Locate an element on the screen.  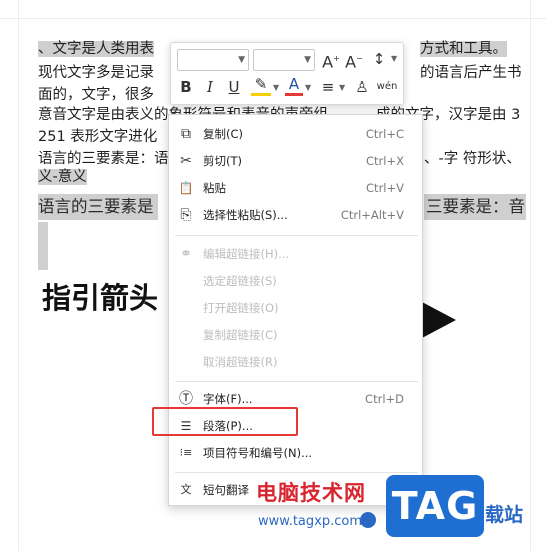
doc-line-7: 义-意义 is located at coordinates (62, 177).